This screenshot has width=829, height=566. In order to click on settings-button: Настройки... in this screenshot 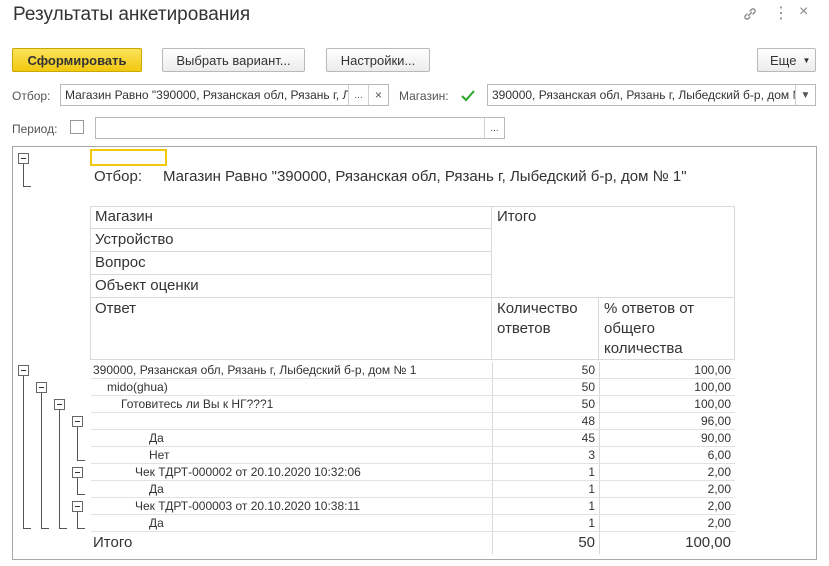, I will do `click(378, 60)`.